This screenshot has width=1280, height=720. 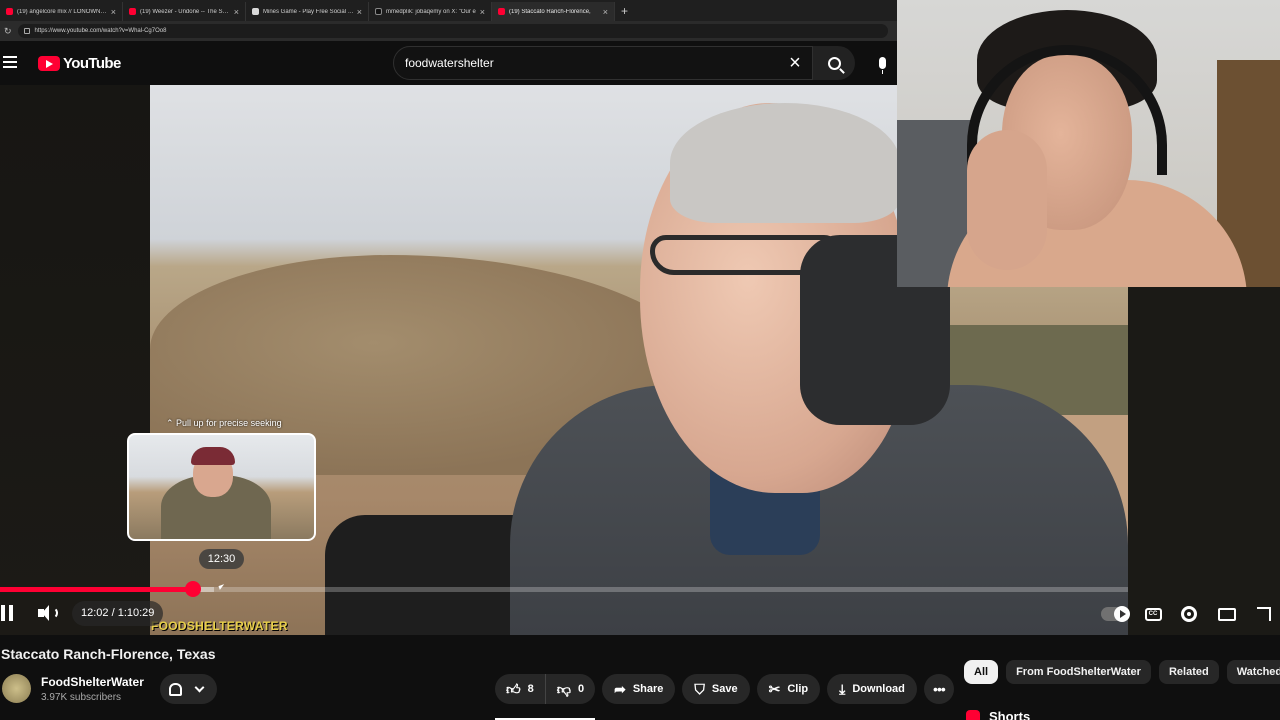 What do you see at coordinates (229, 423) in the screenshot?
I see `seek-hint-text: Pull up for precise seeking` at bounding box center [229, 423].